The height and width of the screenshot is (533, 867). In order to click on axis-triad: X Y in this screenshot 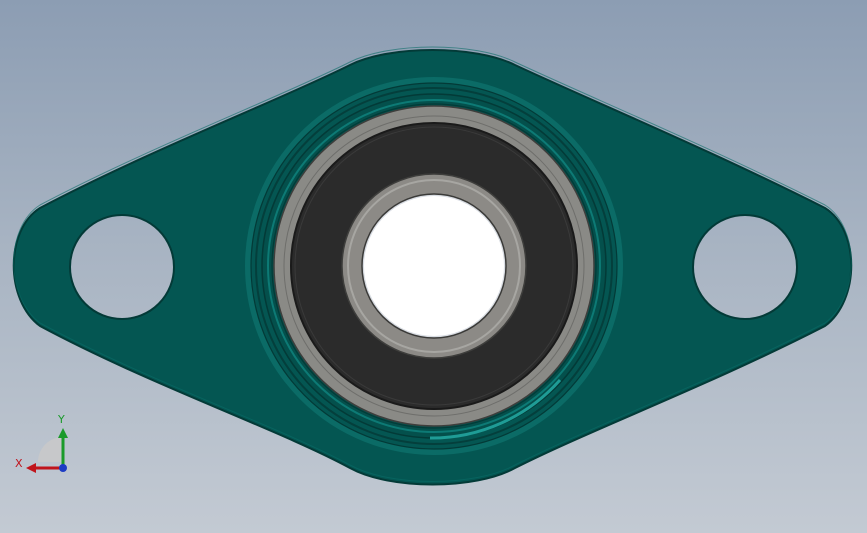, I will do `click(45, 445)`.